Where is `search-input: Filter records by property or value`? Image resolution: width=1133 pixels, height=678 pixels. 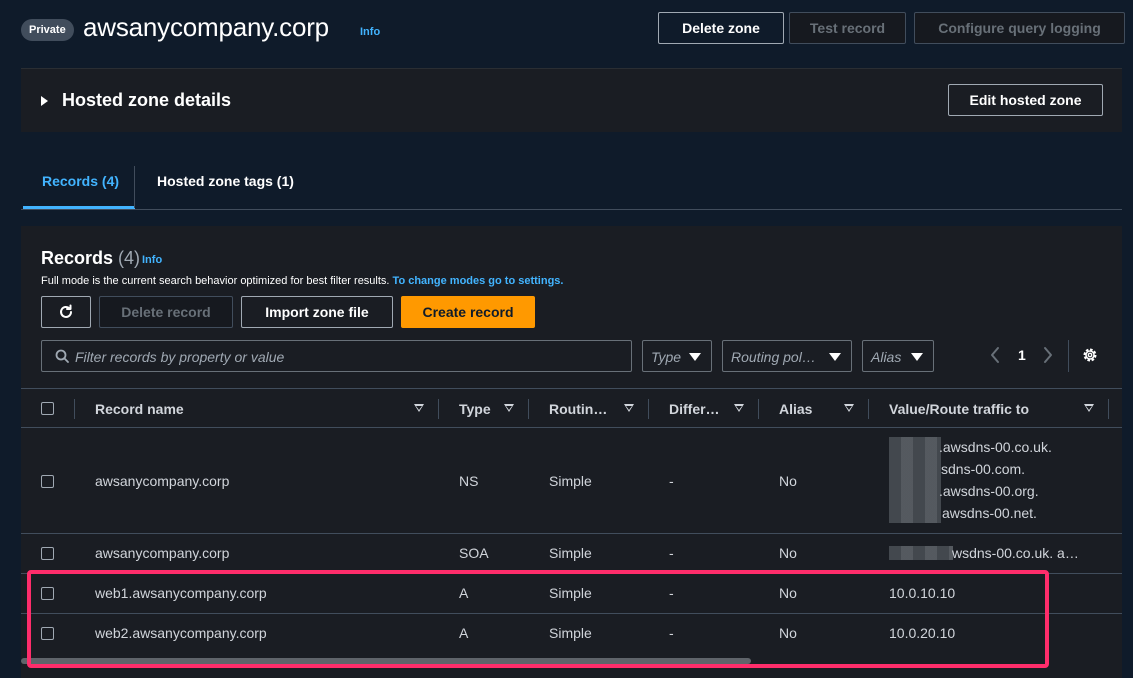 search-input: Filter records by property or value is located at coordinates (336, 356).